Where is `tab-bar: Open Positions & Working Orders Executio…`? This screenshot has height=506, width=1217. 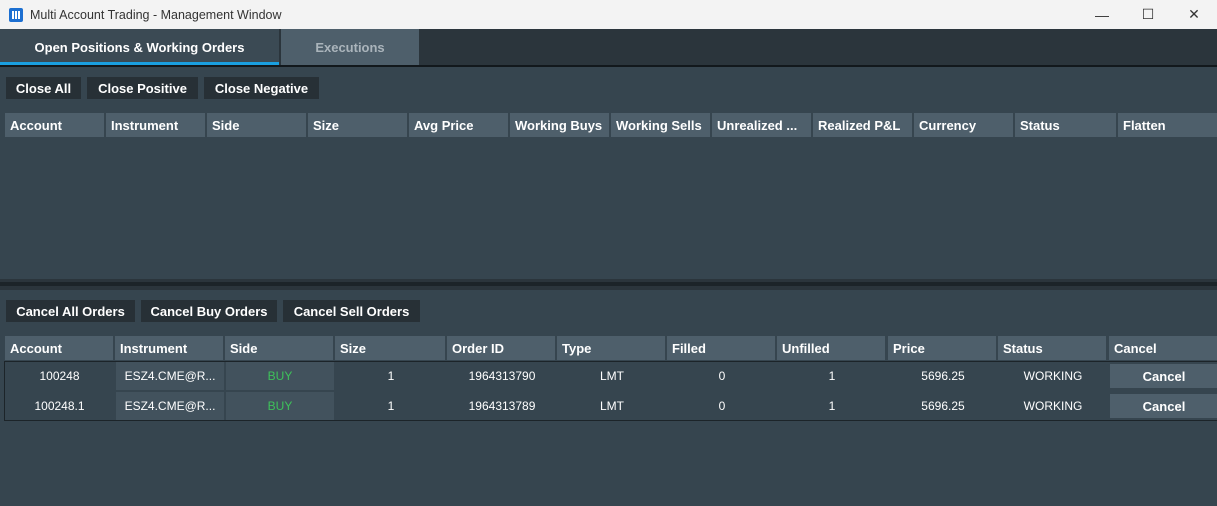 tab-bar: Open Positions & Working Orders Executio… is located at coordinates (608, 47).